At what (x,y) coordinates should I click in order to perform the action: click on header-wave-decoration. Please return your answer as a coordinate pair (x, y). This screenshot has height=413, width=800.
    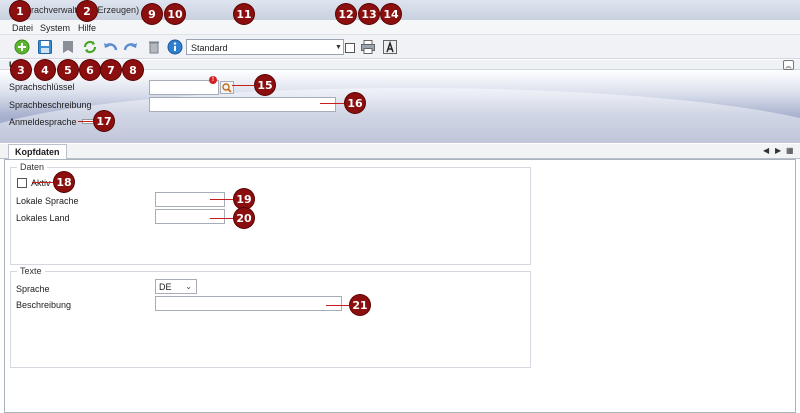
    Looking at the image, I should click on (400, 115).